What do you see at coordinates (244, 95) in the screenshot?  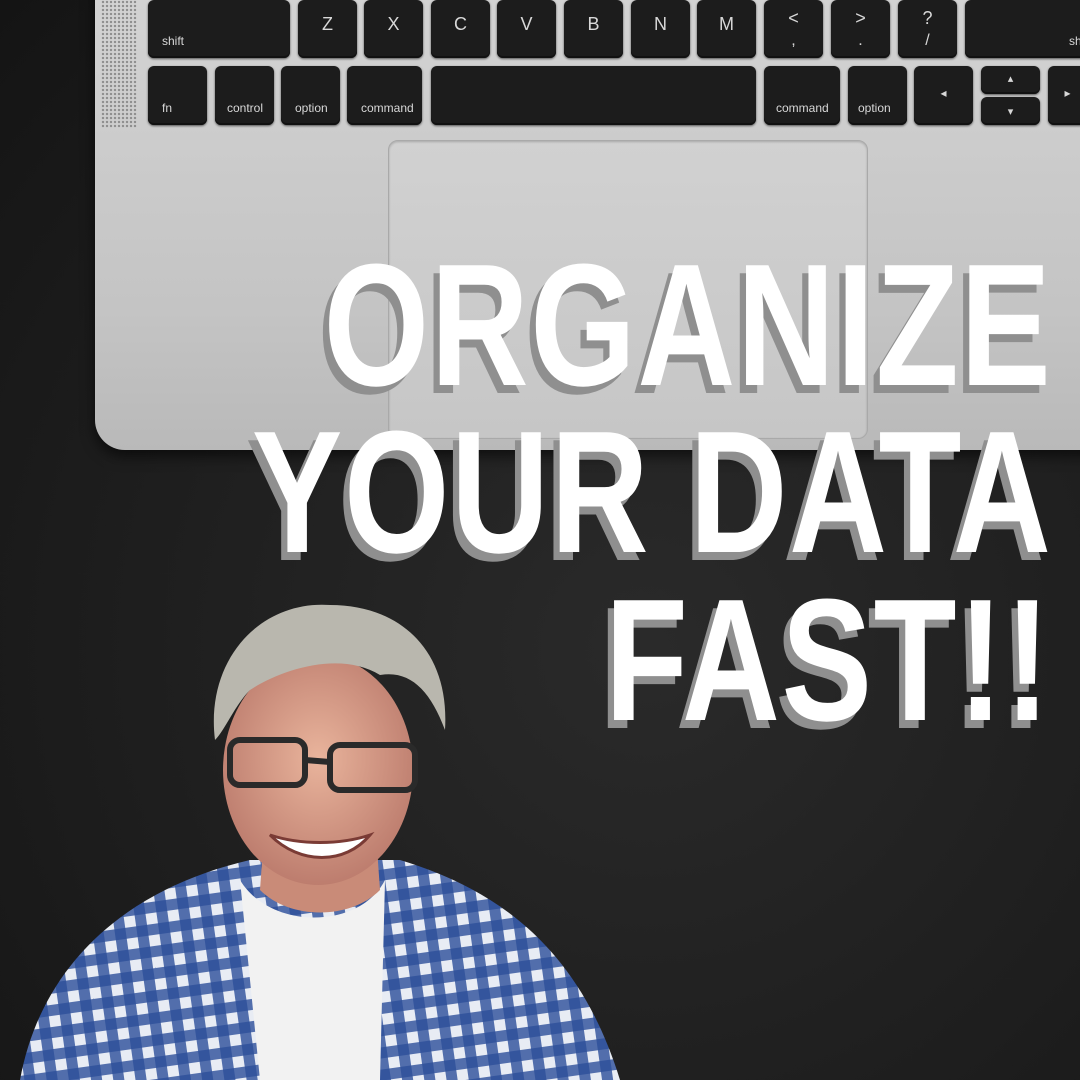 I see `key-control: control` at bounding box center [244, 95].